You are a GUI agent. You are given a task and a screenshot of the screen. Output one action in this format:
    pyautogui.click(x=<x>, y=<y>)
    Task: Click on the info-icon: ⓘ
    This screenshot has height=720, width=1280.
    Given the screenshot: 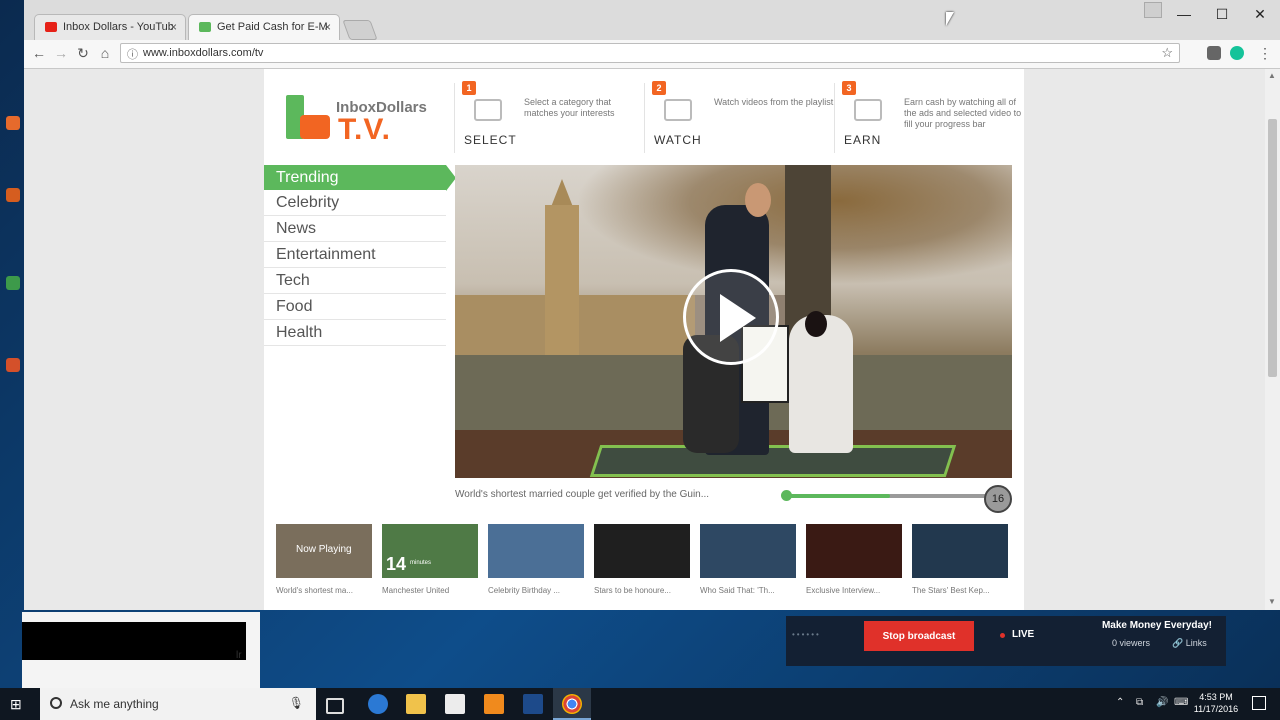 What is the action you would take?
    pyautogui.click(x=132, y=54)
    